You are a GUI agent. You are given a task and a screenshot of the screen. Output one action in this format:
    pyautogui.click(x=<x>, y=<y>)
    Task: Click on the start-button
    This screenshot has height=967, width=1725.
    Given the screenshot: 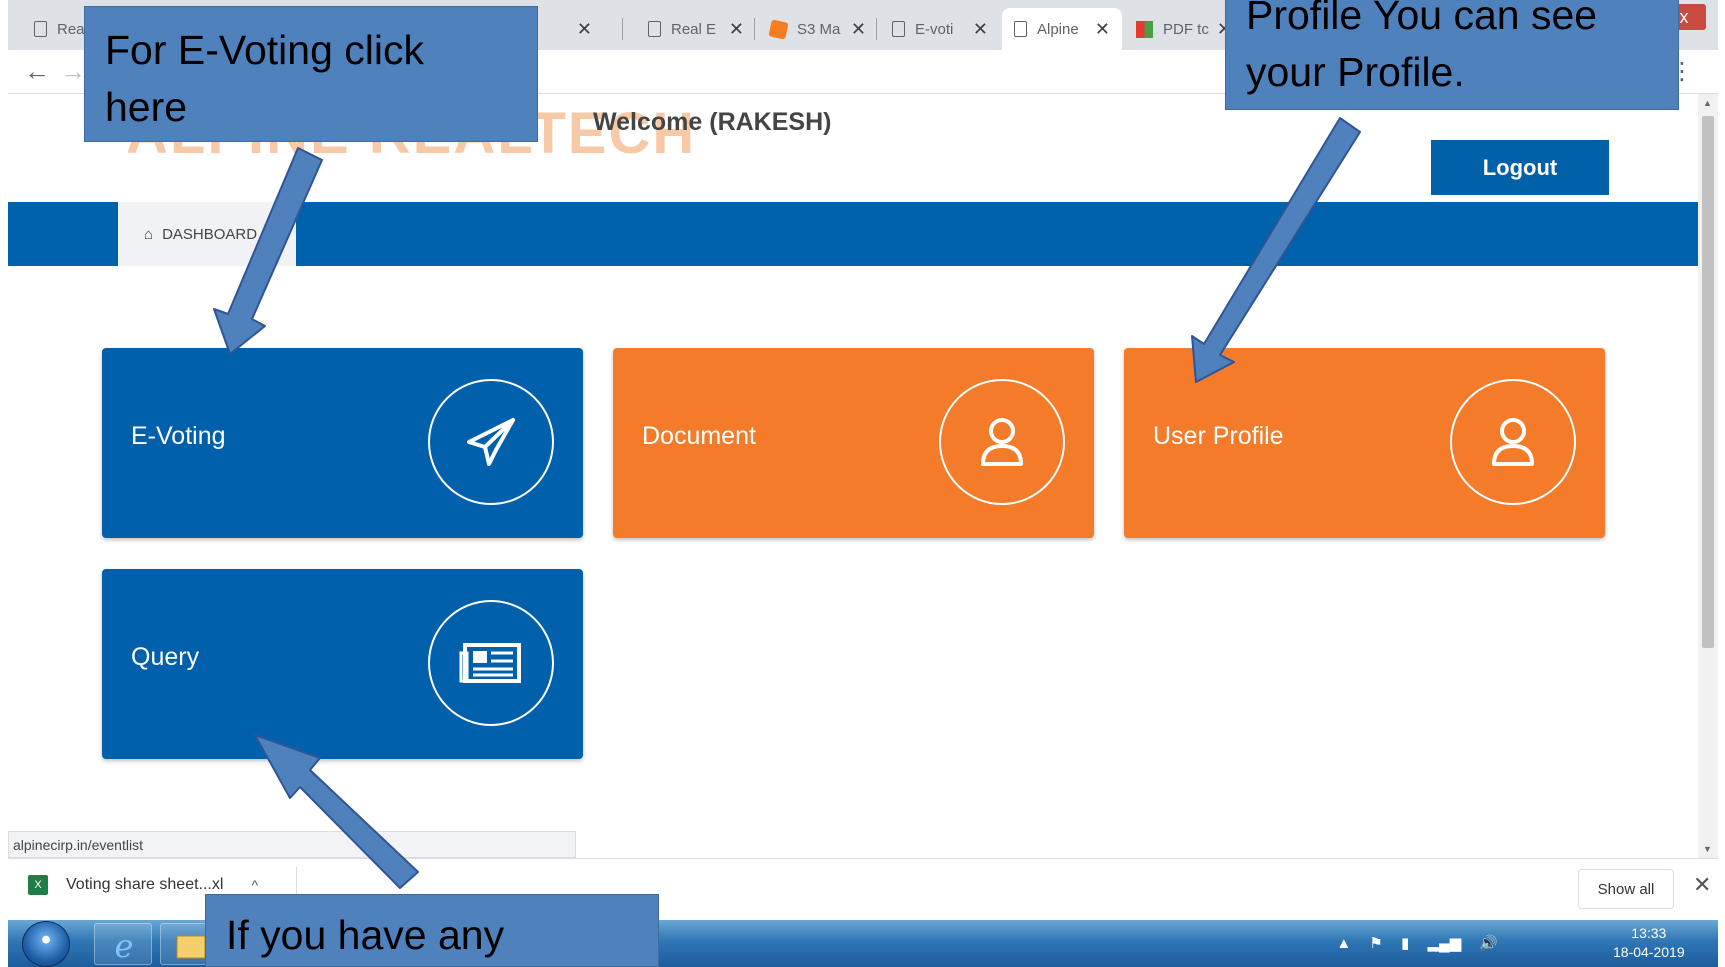 What is the action you would take?
    pyautogui.click(x=46, y=944)
    